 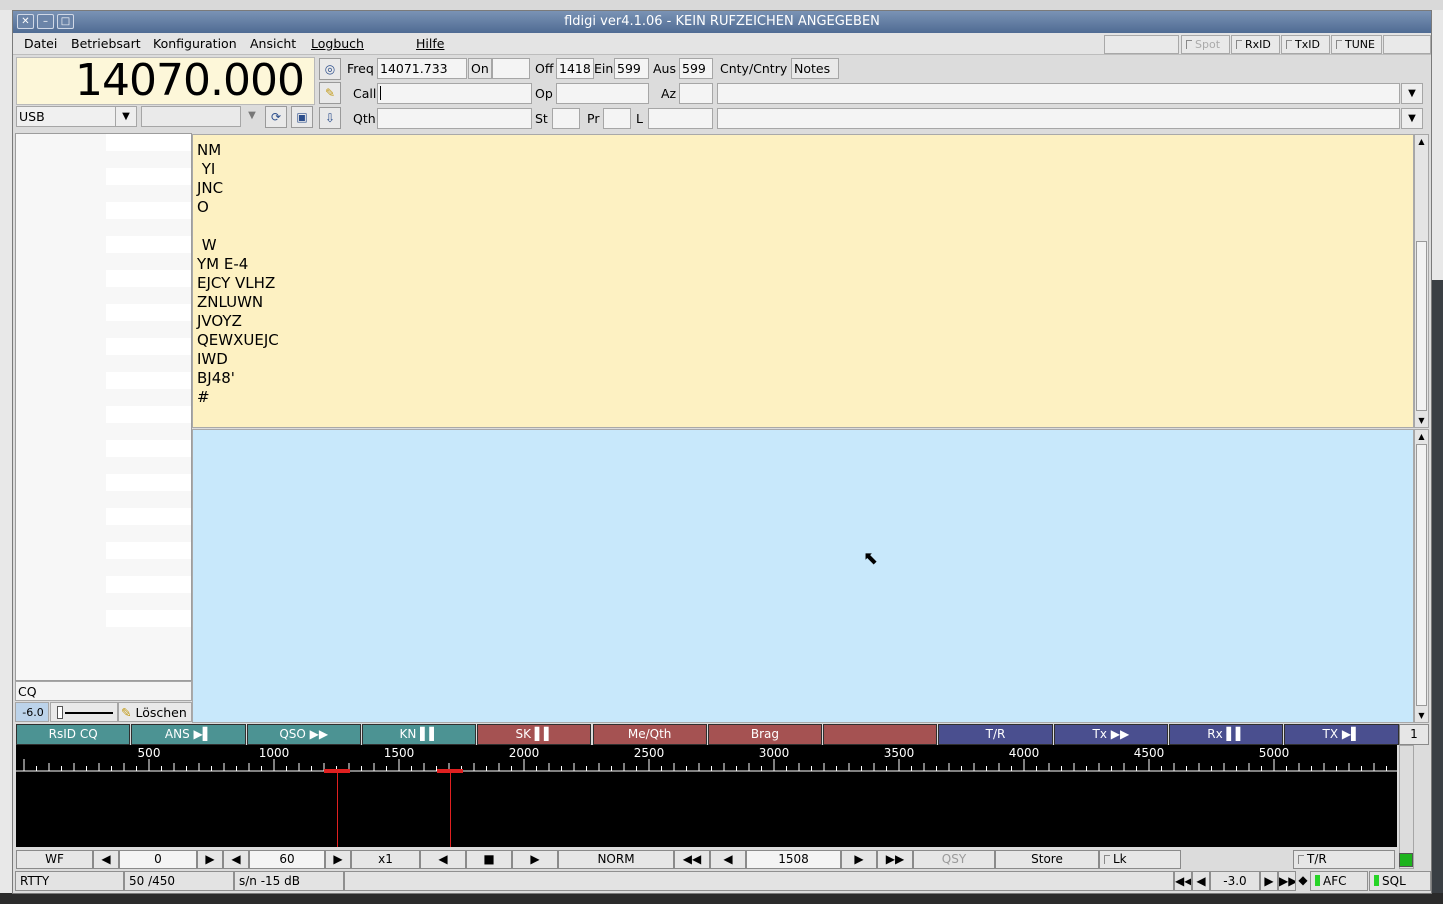 I want to click on call-field, so click(x=454, y=93).